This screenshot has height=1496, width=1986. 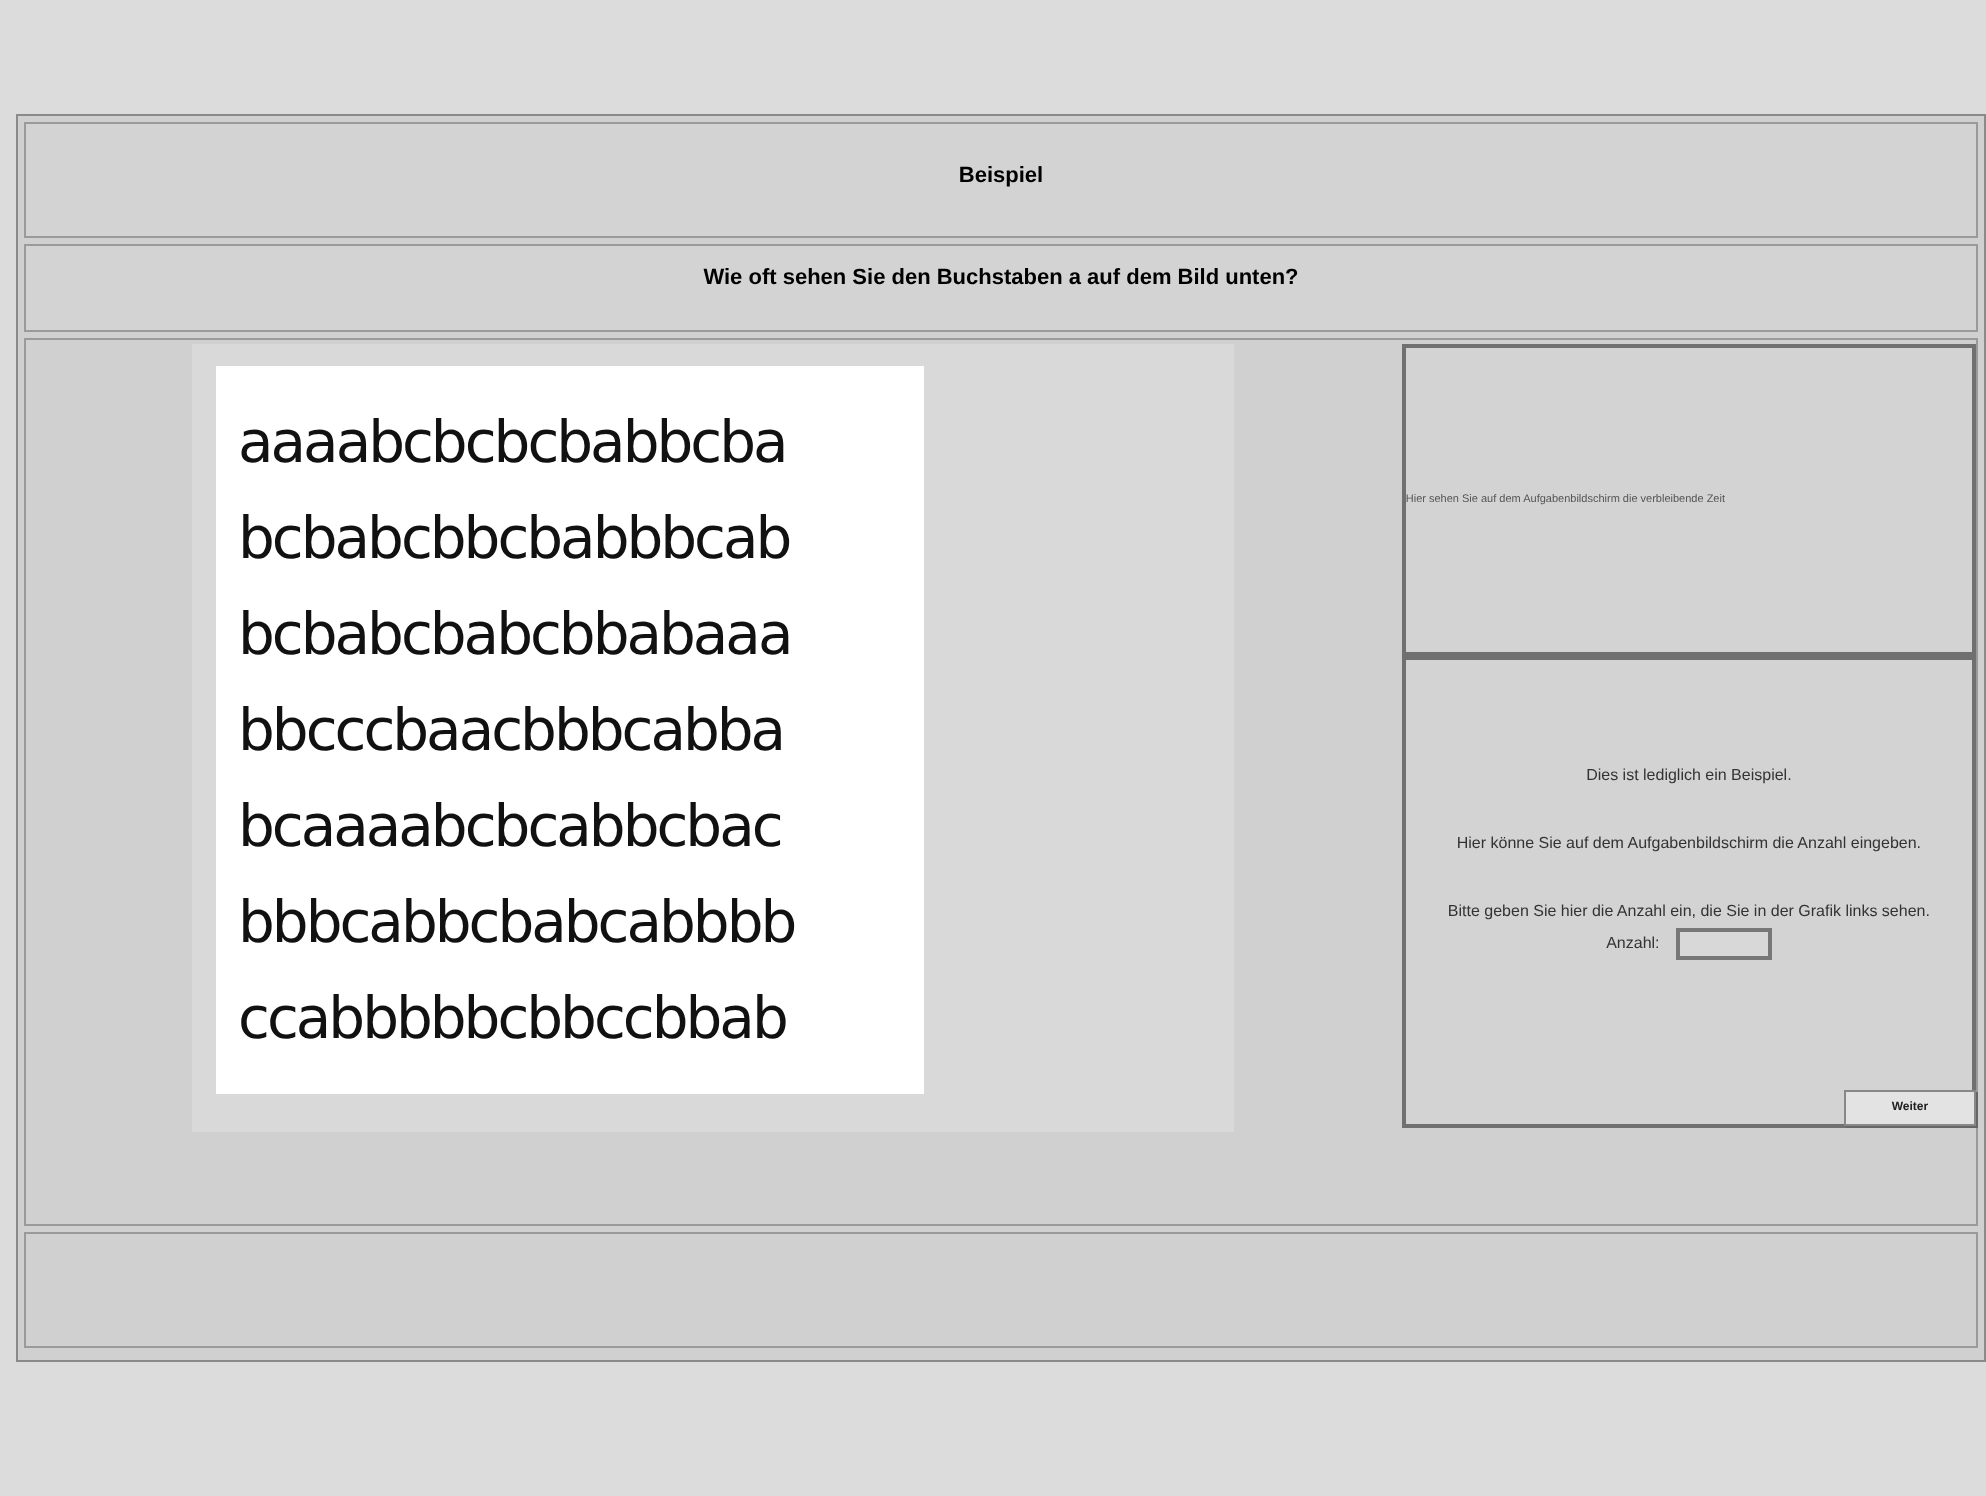 I want to click on letter-row-text: ccabbbbbcbbccbbab, so click(x=513, y=1019).